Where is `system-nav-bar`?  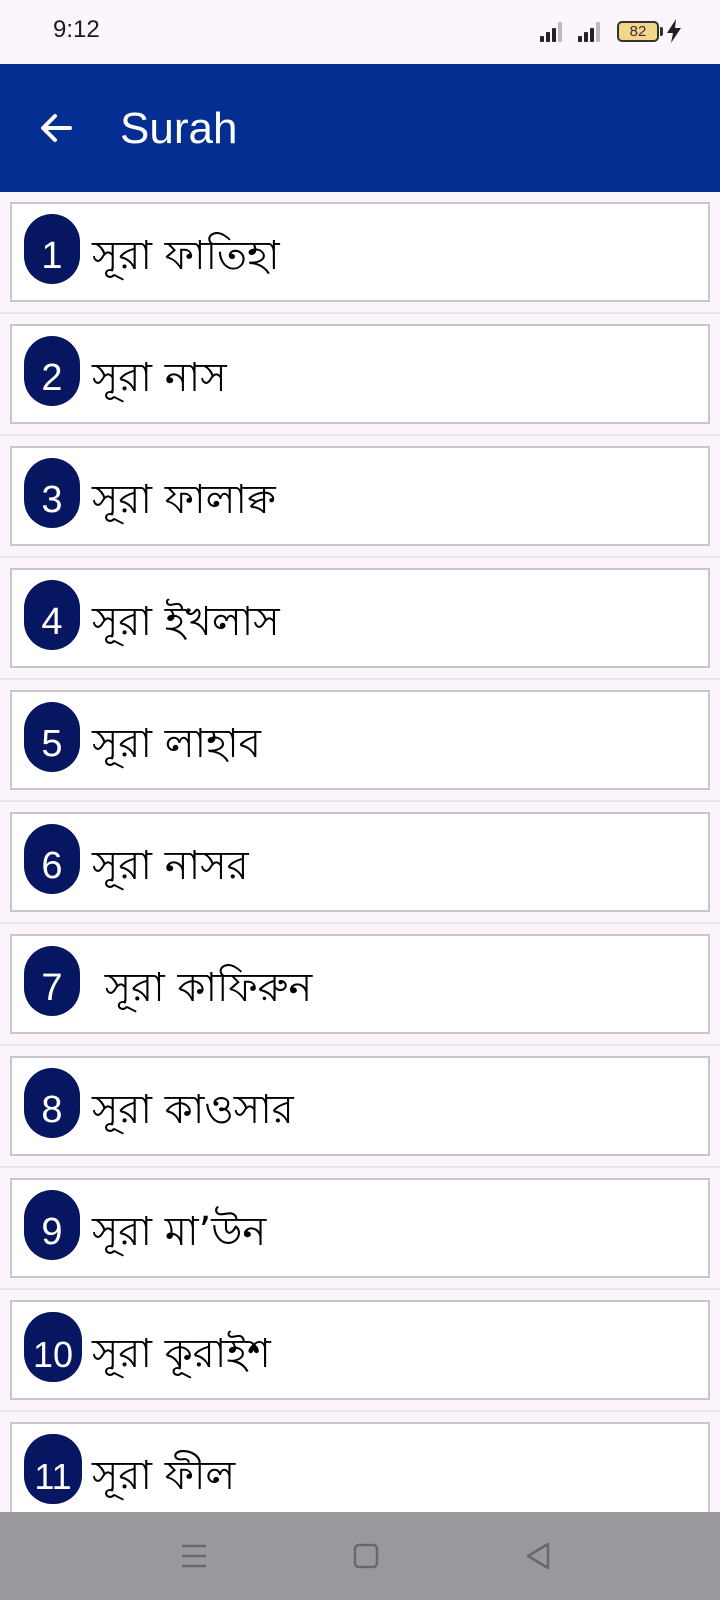
system-nav-bar is located at coordinates (360, 1556).